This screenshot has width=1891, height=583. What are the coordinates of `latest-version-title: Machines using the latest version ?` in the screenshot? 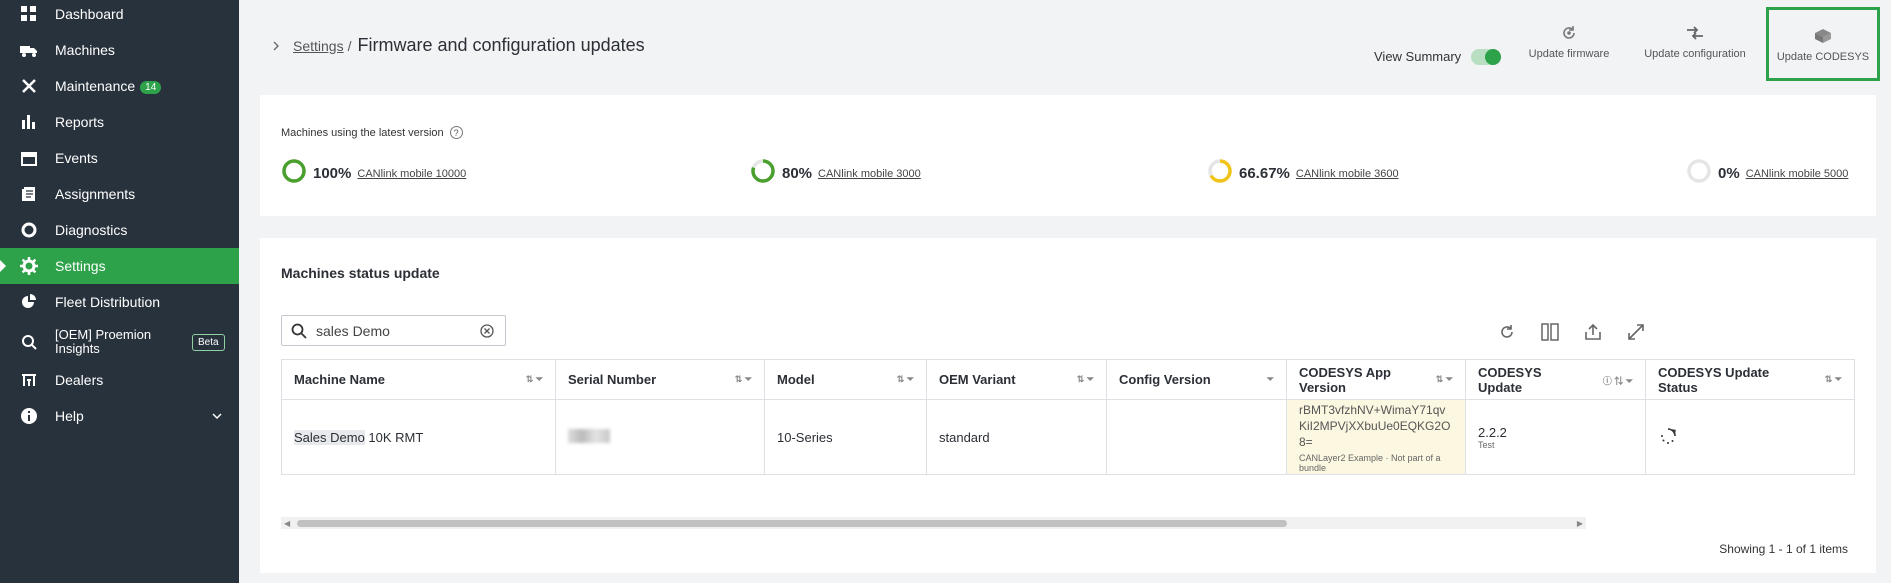 It's located at (372, 132).